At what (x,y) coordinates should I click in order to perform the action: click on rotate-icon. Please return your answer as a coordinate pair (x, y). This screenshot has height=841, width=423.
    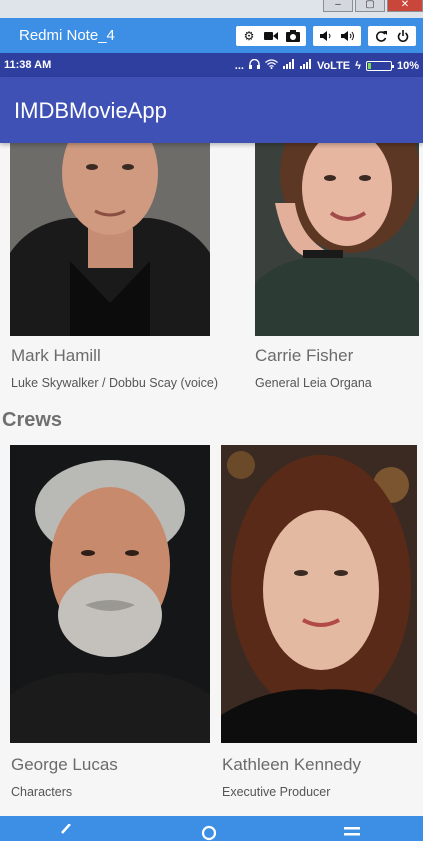
    Looking at the image, I should click on (381, 36).